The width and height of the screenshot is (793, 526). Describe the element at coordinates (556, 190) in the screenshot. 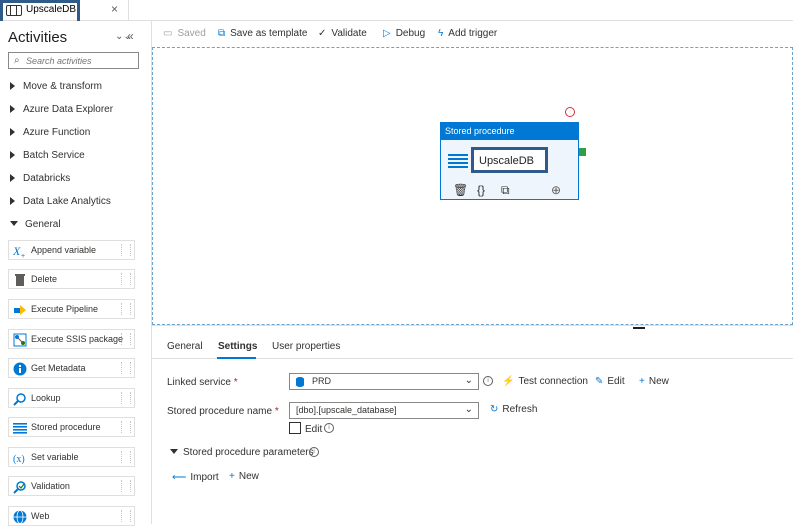

I see `connect-arrow-icon: ⊕` at that location.